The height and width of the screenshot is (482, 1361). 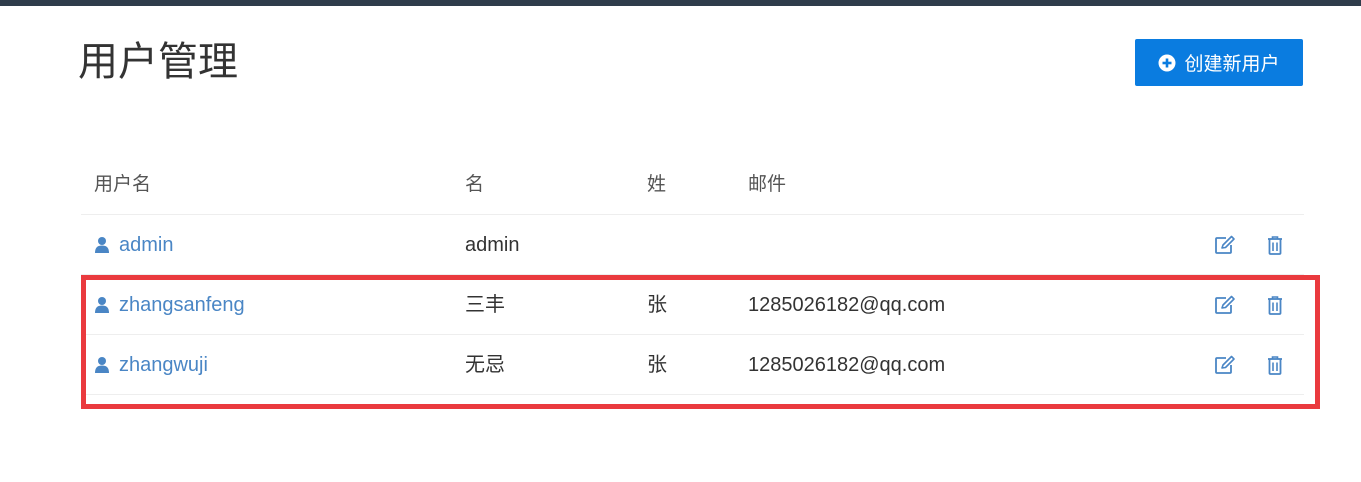 I want to click on username-text: zhangsanfeng, so click(x=182, y=305).